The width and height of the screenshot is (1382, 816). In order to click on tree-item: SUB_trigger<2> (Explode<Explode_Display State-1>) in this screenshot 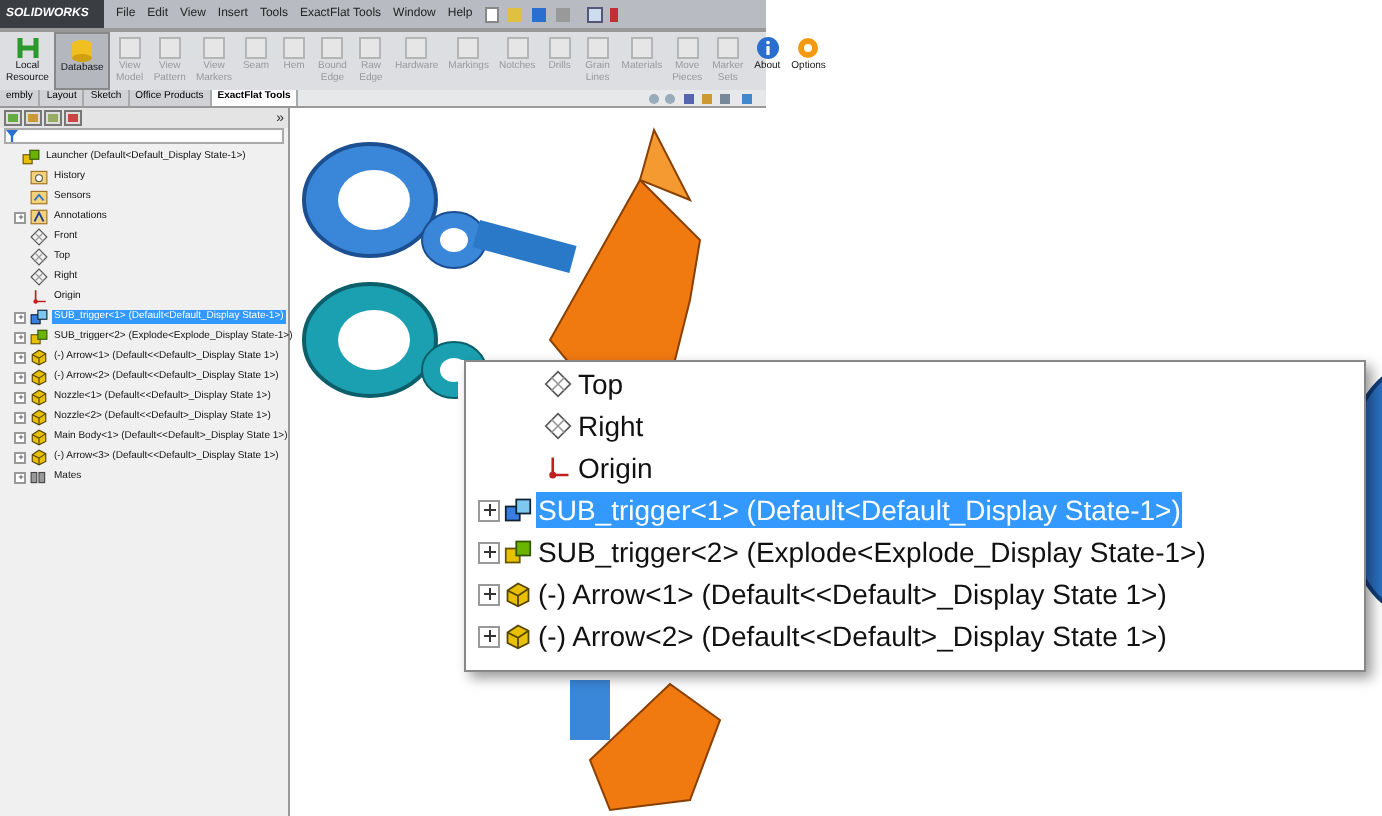, I will do `click(872, 552)`.